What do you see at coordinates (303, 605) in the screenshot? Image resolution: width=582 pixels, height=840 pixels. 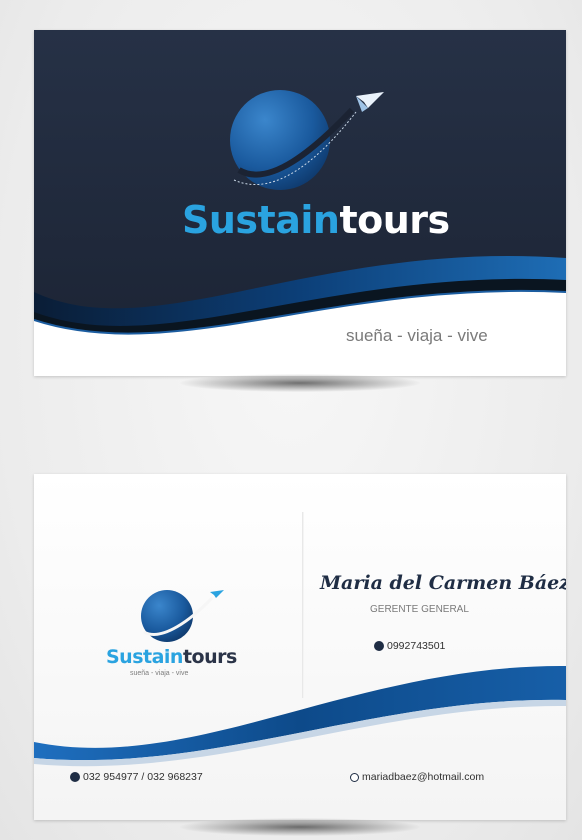 I see `vertical-divider` at bounding box center [303, 605].